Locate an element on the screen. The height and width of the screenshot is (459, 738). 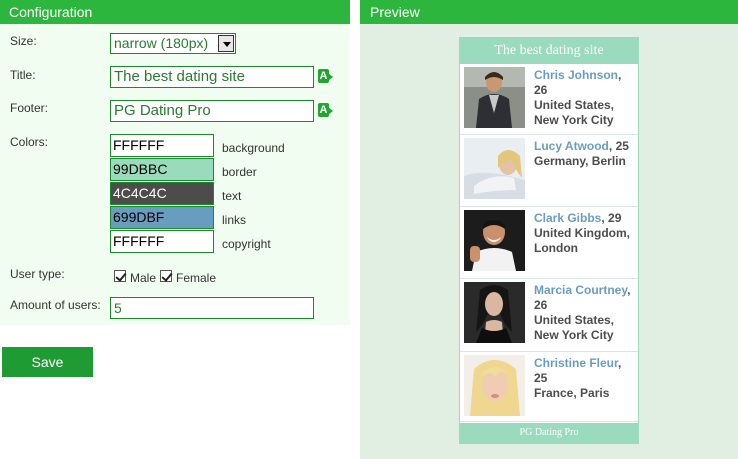
user-age: 29 is located at coordinates (615, 218).